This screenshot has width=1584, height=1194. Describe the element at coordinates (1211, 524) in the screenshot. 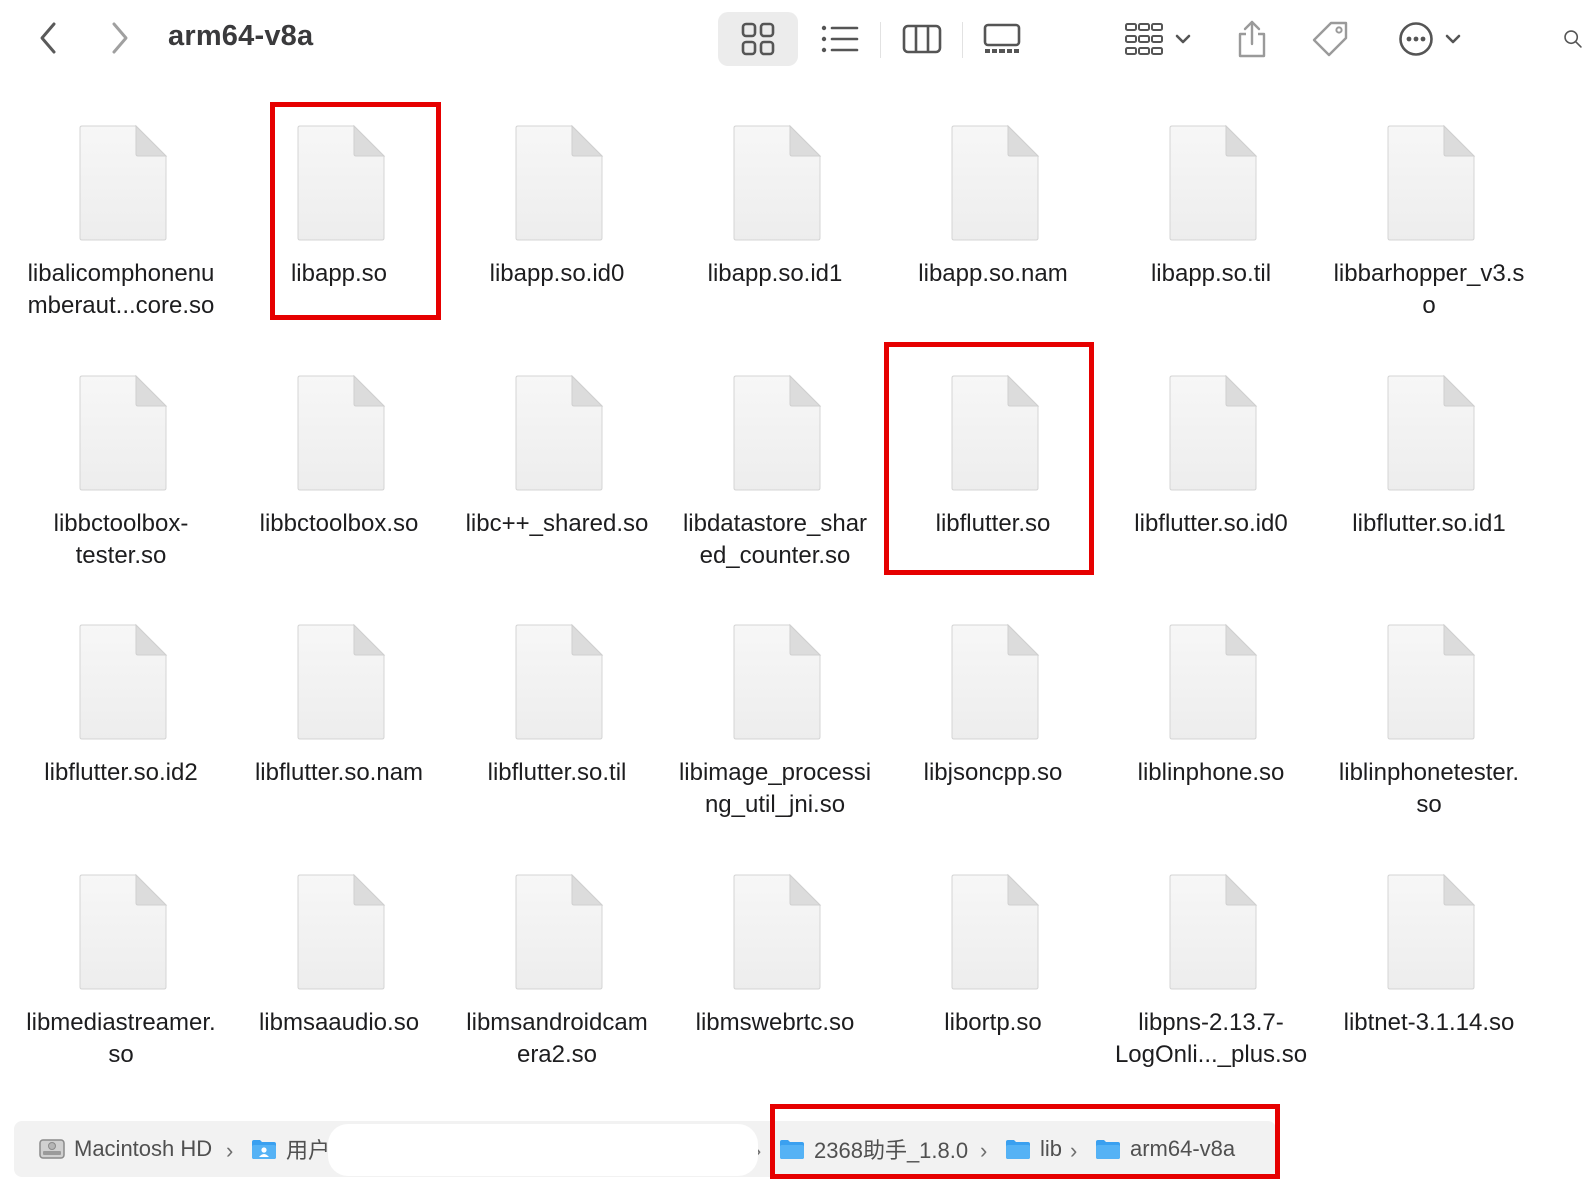

I see `file-name: libflutter.so.id0` at that location.